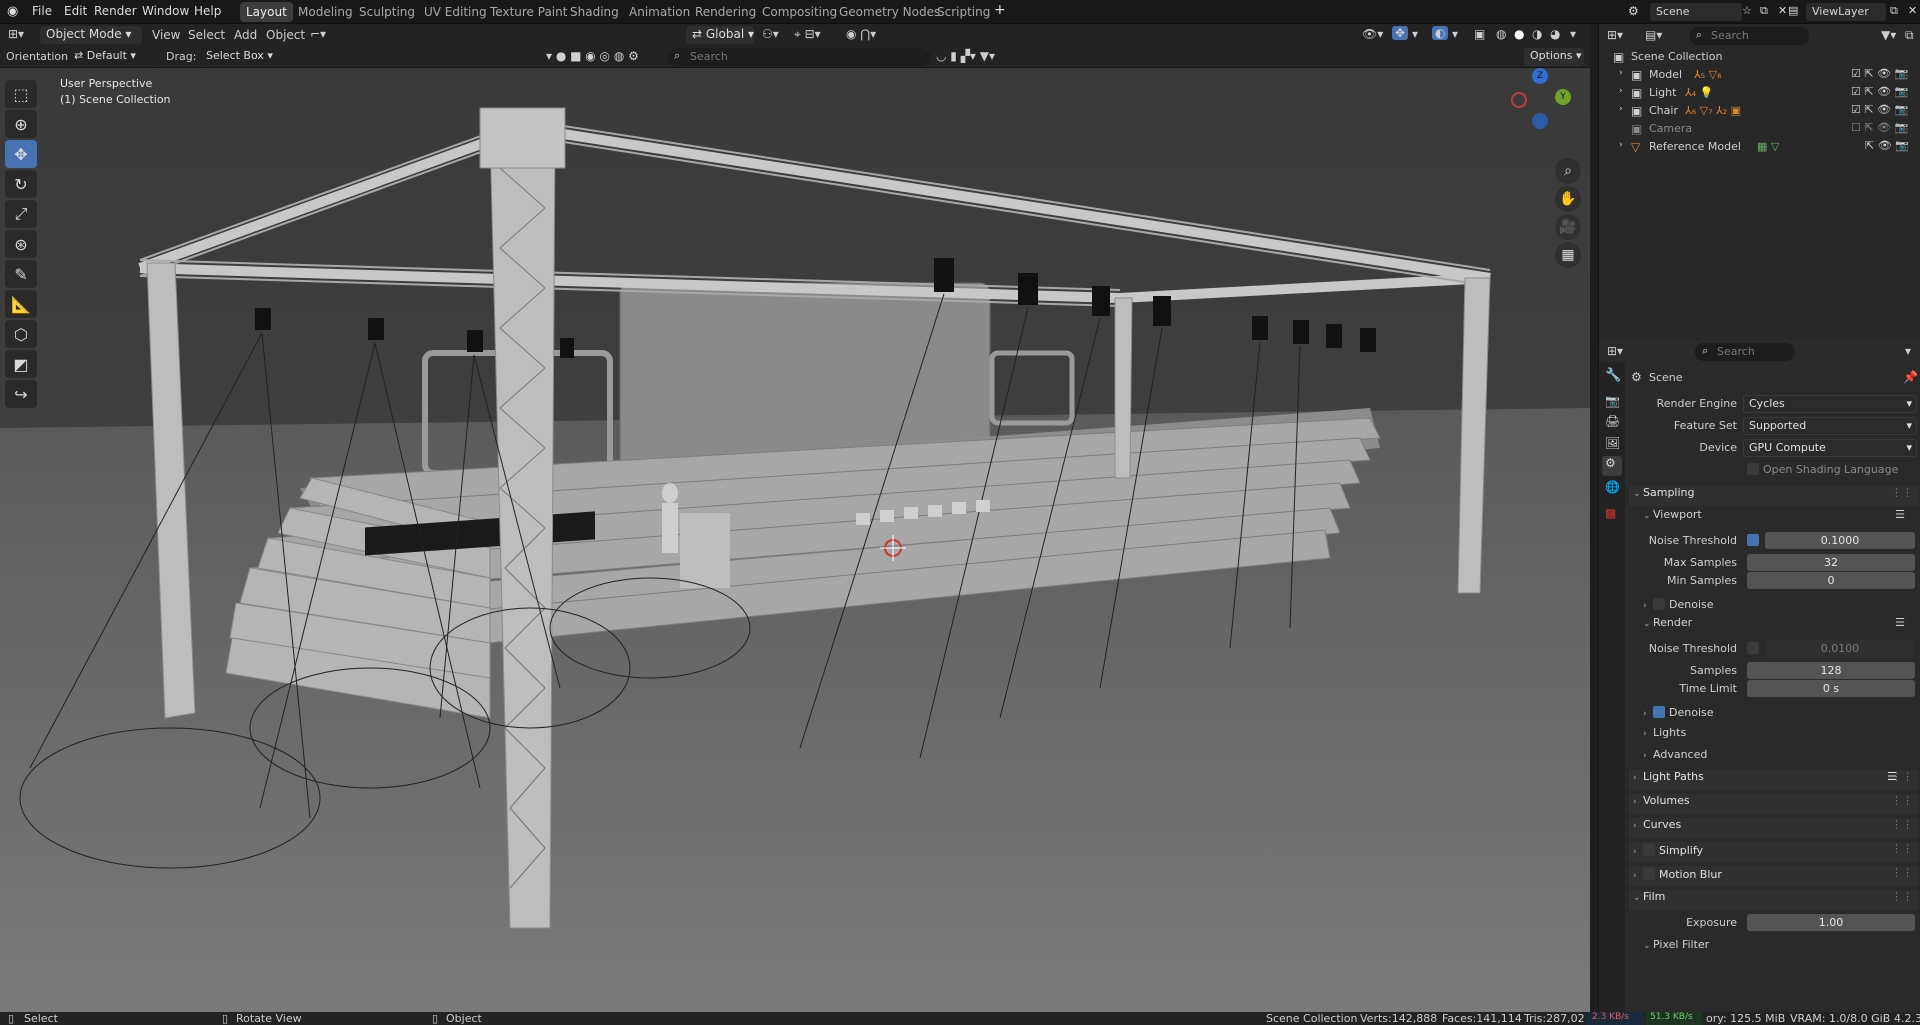  I want to click on measure-tool-icon: 📐, so click(21, 304).